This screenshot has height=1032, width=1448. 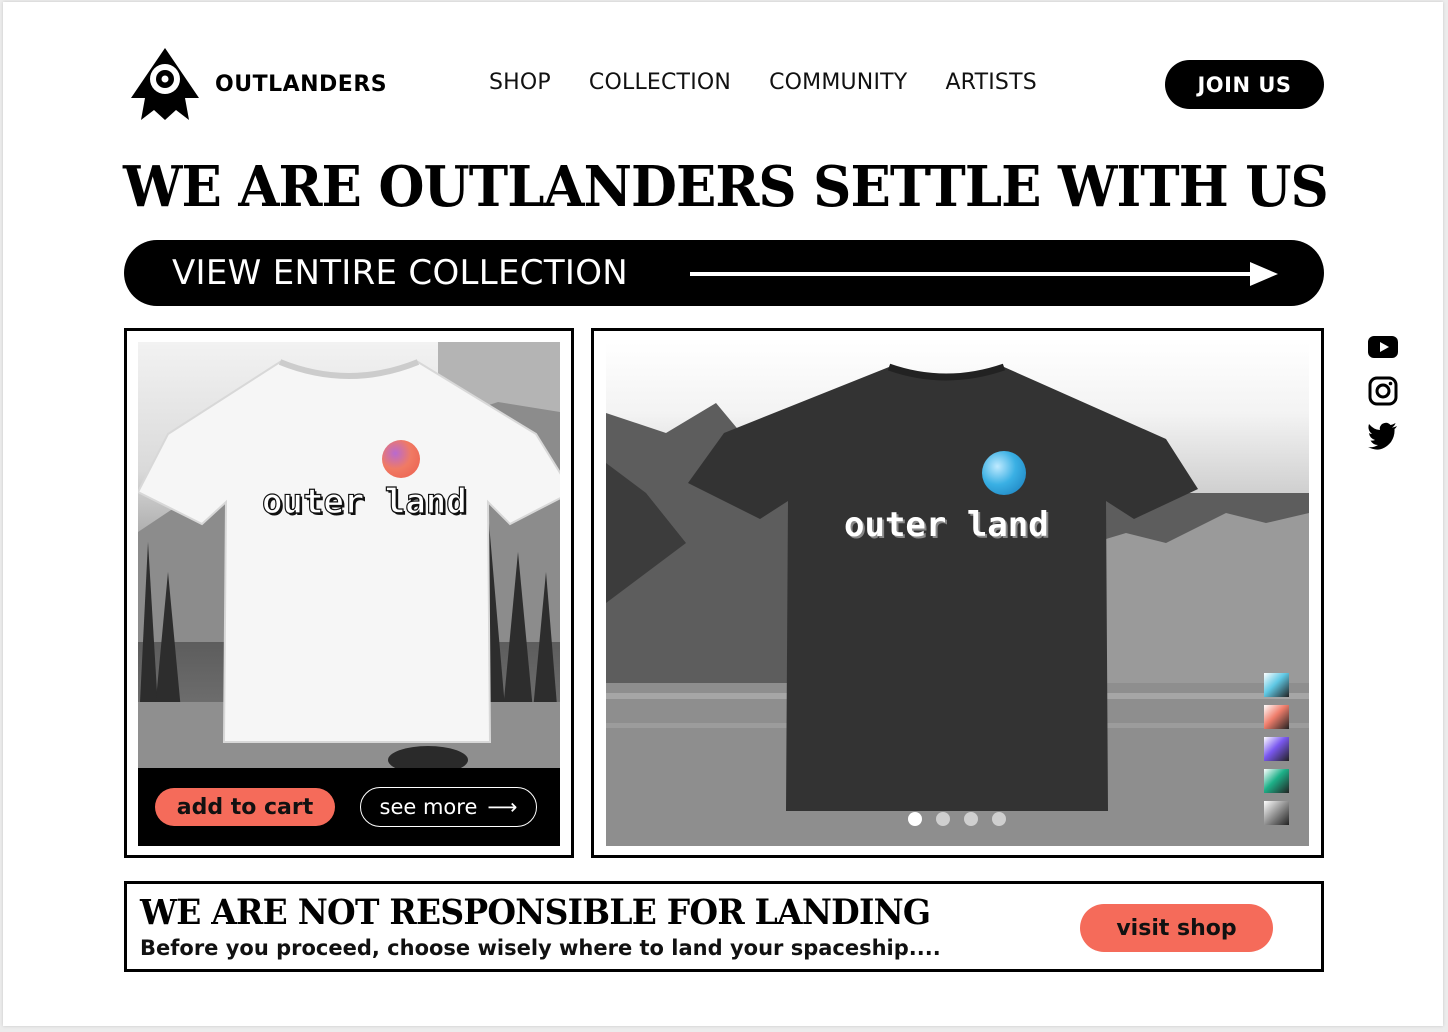 What do you see at coordinates (1276, 813) in the screenshot?
I see `swatch-grey-marble` at bounding box center [1276, 813].